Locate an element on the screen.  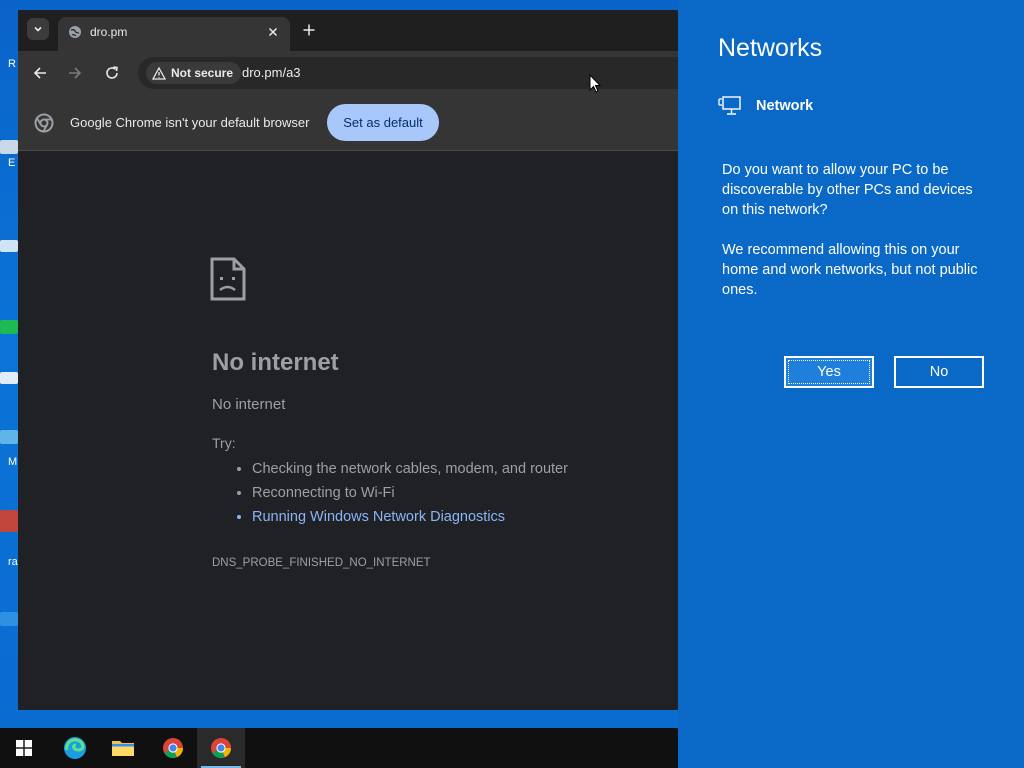
tab-title: dro.pm is located at coordinates (109, 32).